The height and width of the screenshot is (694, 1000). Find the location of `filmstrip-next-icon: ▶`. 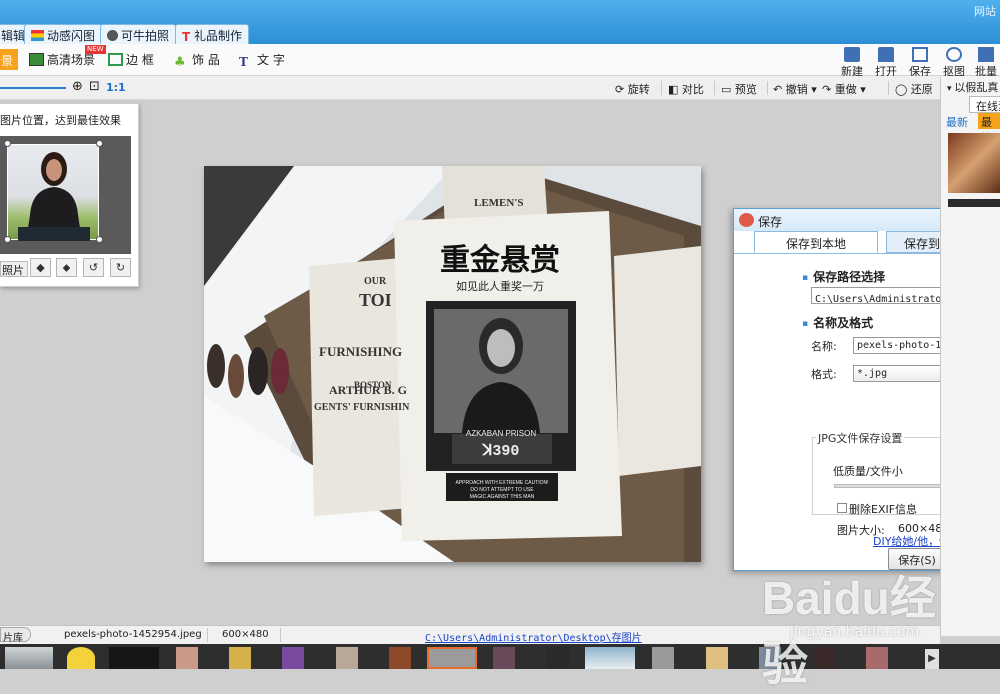

filmstrip-next-icon: ▶ is located at coordinates (932, 659).